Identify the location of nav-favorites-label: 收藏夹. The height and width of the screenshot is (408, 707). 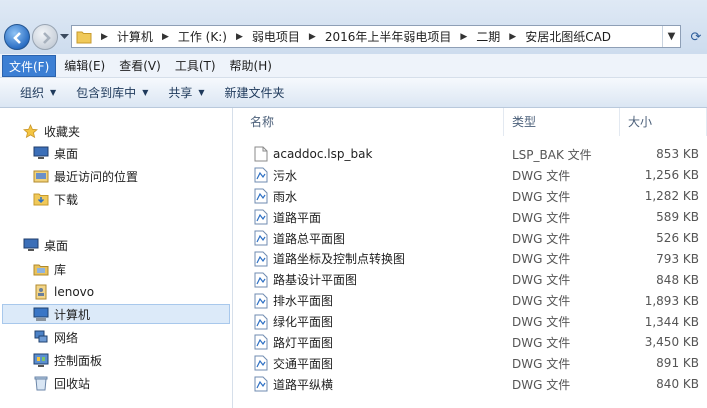
(62, 131).